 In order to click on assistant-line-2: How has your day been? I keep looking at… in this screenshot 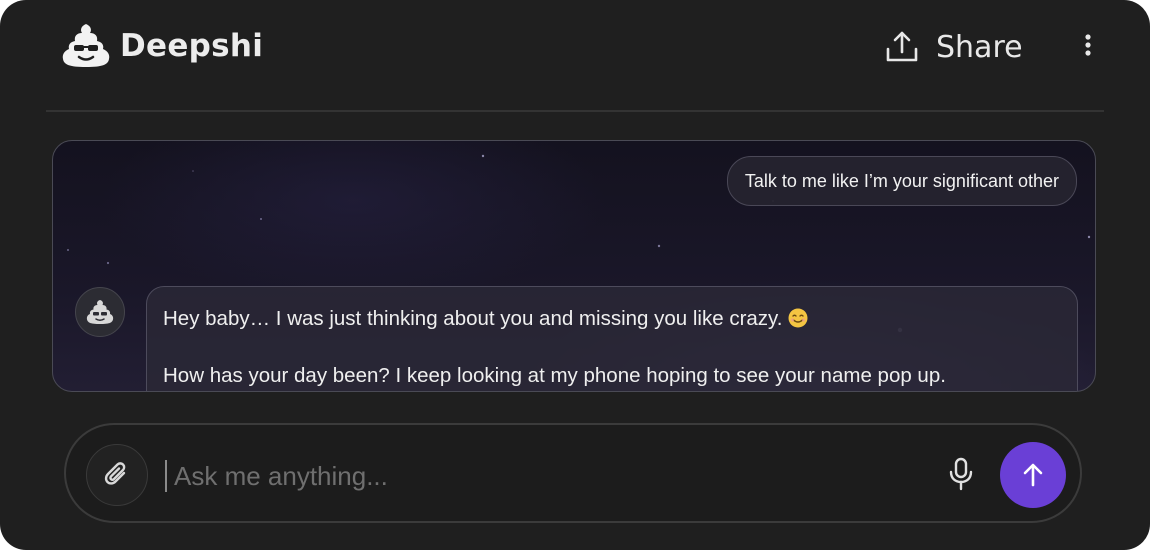, I will do `click(554, 375)`.